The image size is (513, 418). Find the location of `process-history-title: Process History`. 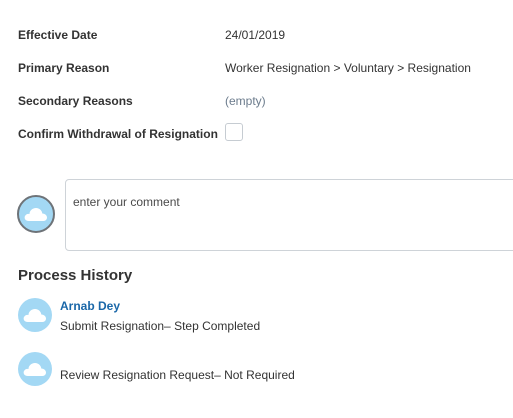

process-history-title: Process History is located at coordinates (75, 275).